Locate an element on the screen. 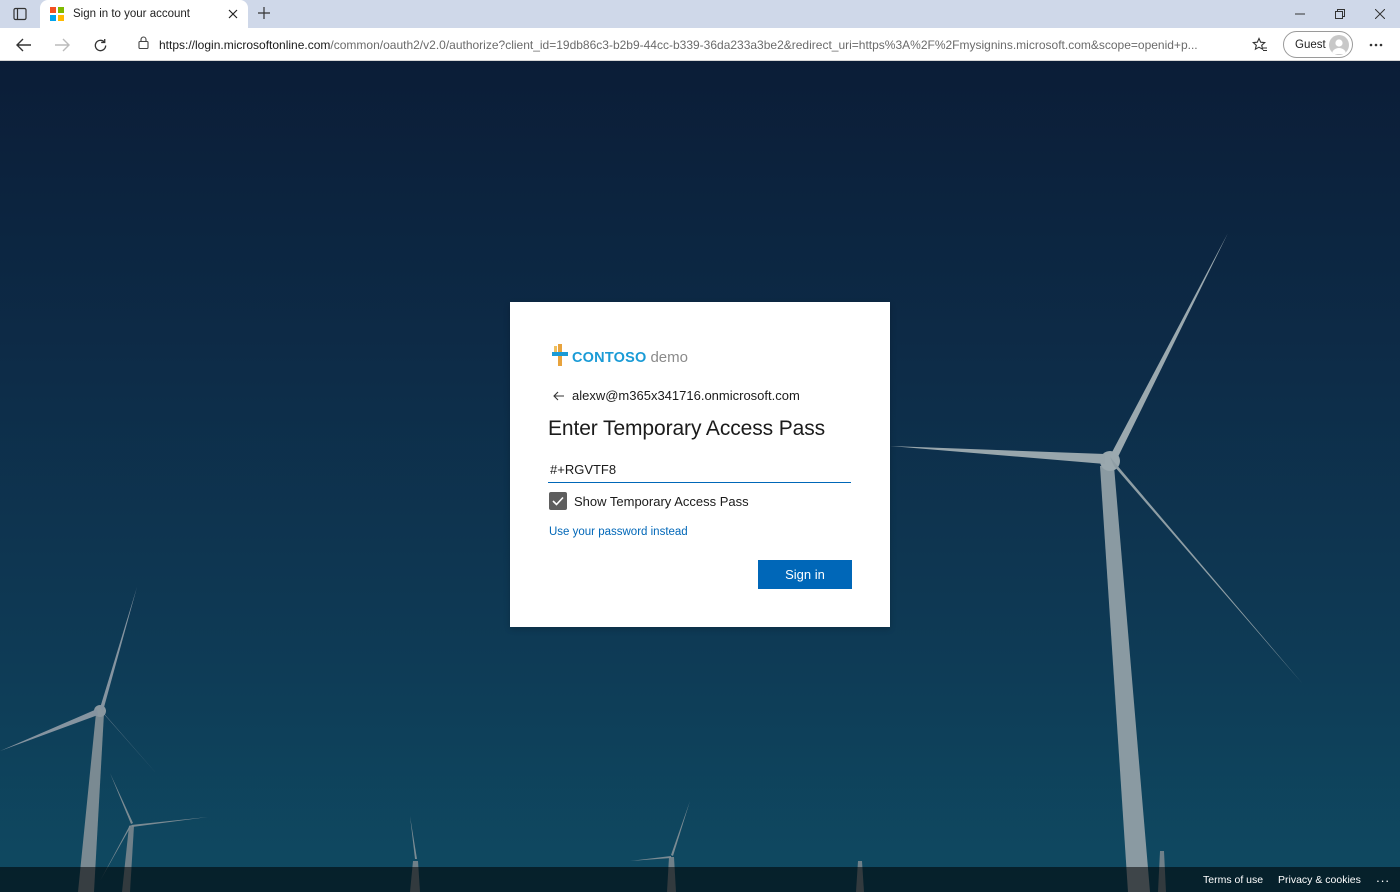 Image resolution: width=1400 pixels, height=892 pixels. page-title: Enter Temporary Access Pass is located at coordinates (687, 428).